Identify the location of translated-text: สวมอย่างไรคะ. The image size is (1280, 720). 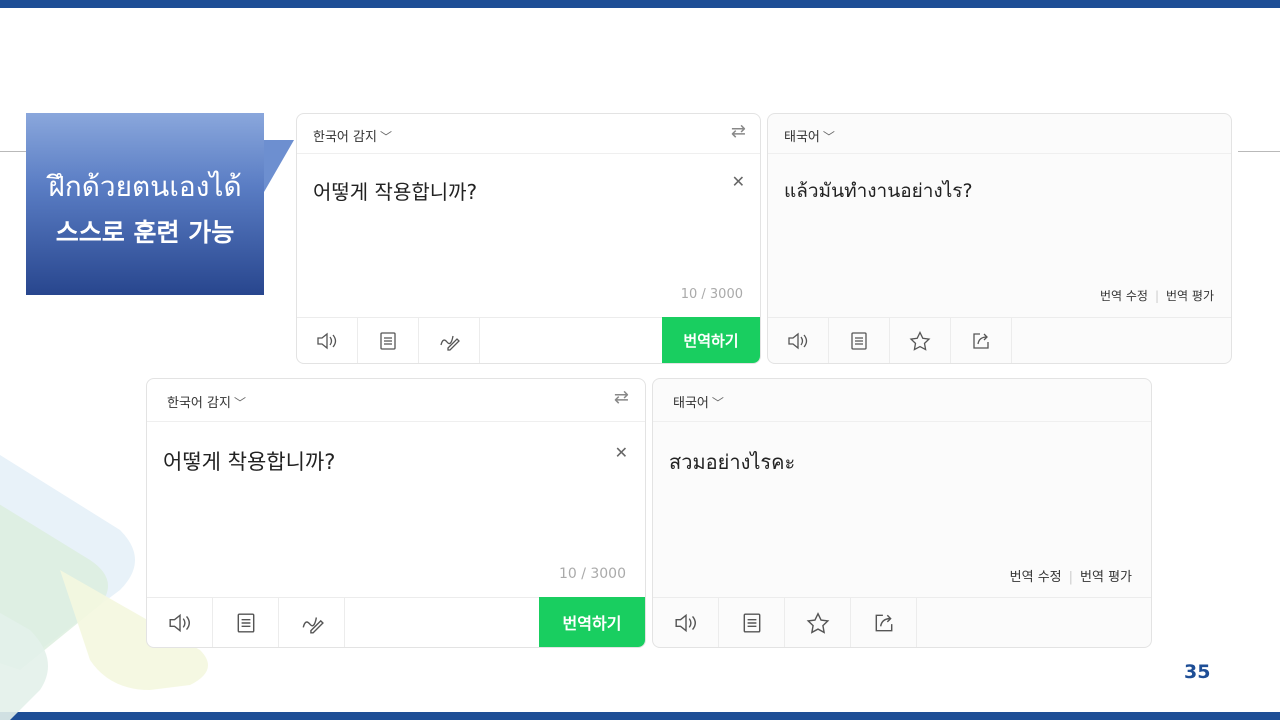
(732, 462).